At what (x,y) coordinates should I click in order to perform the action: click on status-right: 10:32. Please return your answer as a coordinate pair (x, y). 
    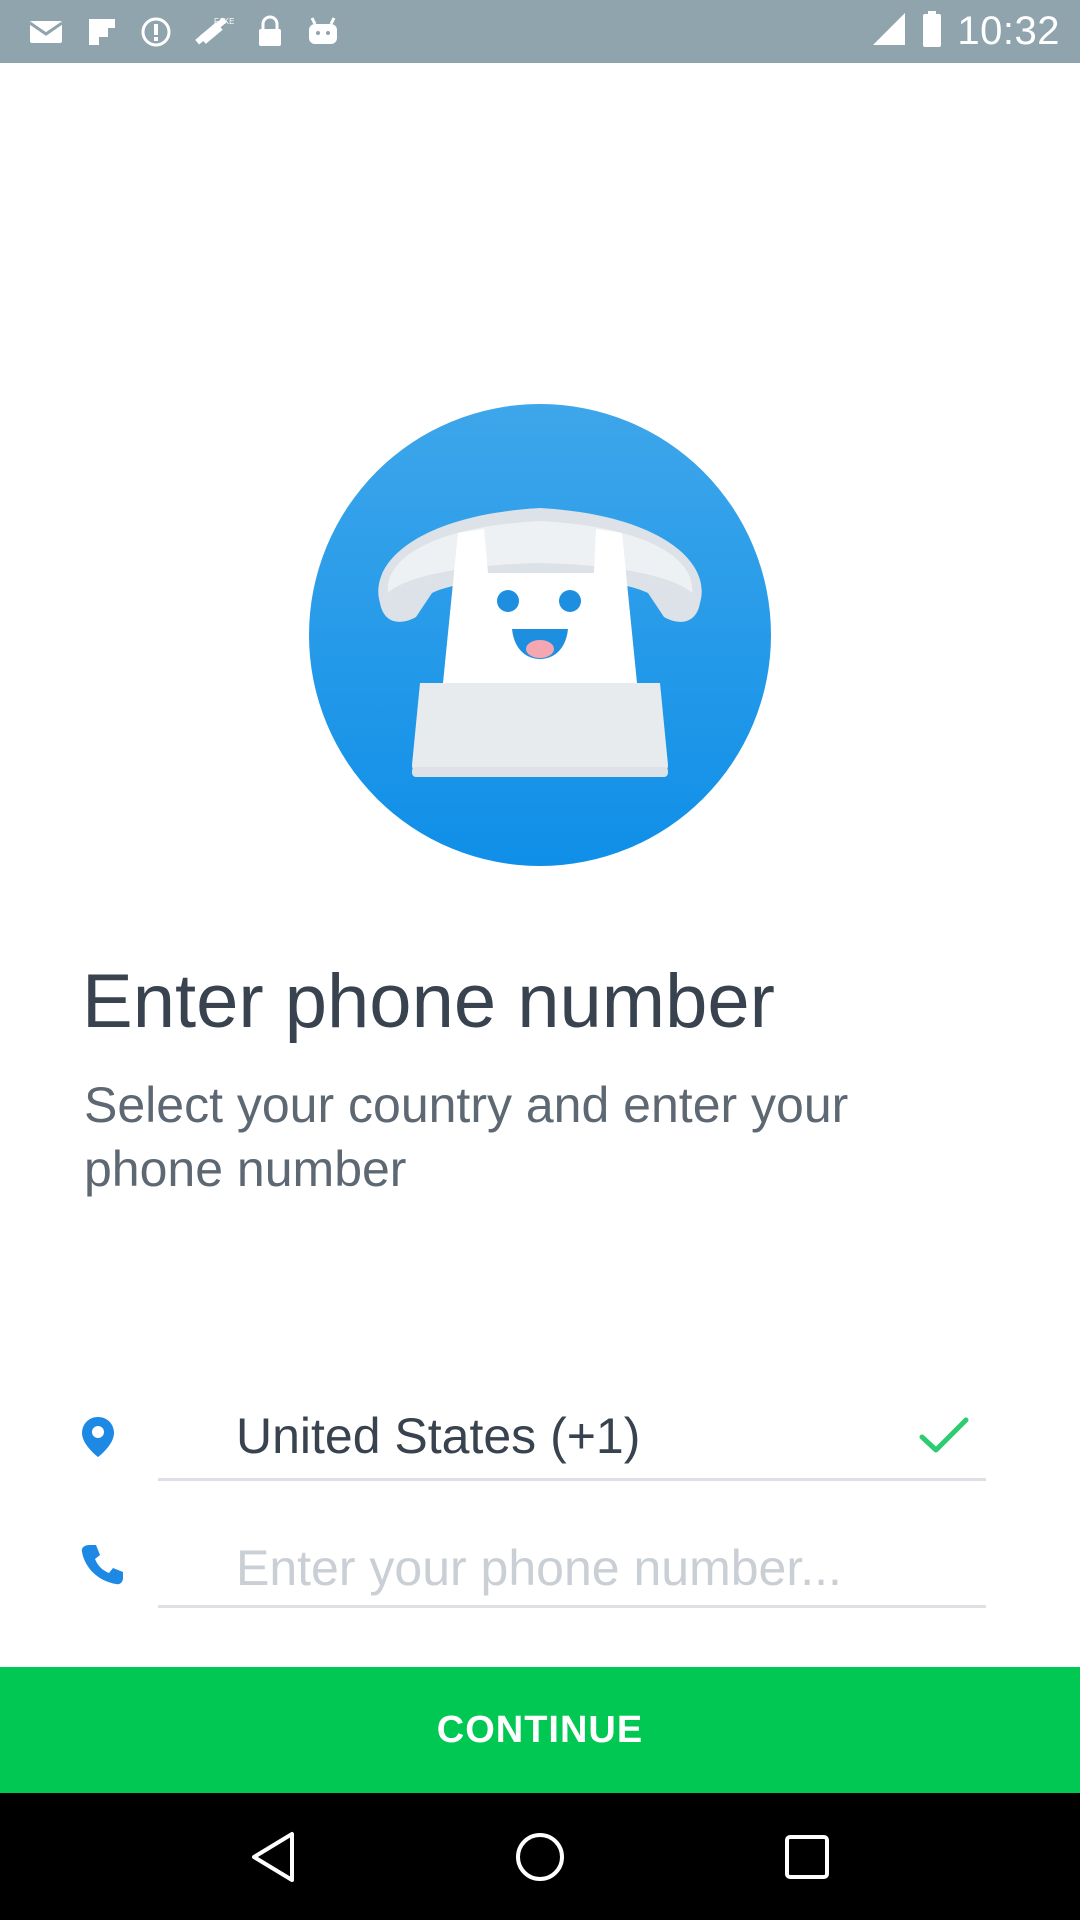
    Looking at the image, I should click on (965, 31).